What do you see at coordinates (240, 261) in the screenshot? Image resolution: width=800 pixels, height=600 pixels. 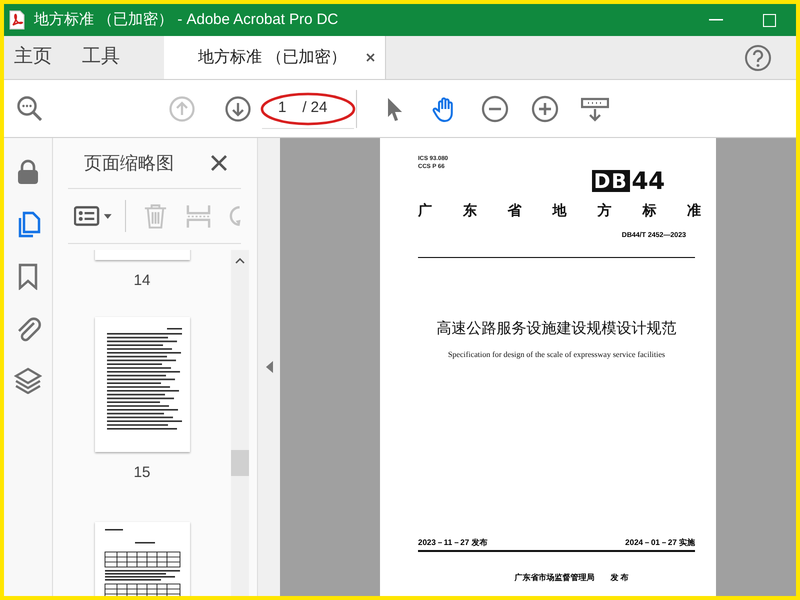 I see `scroll-up-icon` at bounding box center [240, 261].